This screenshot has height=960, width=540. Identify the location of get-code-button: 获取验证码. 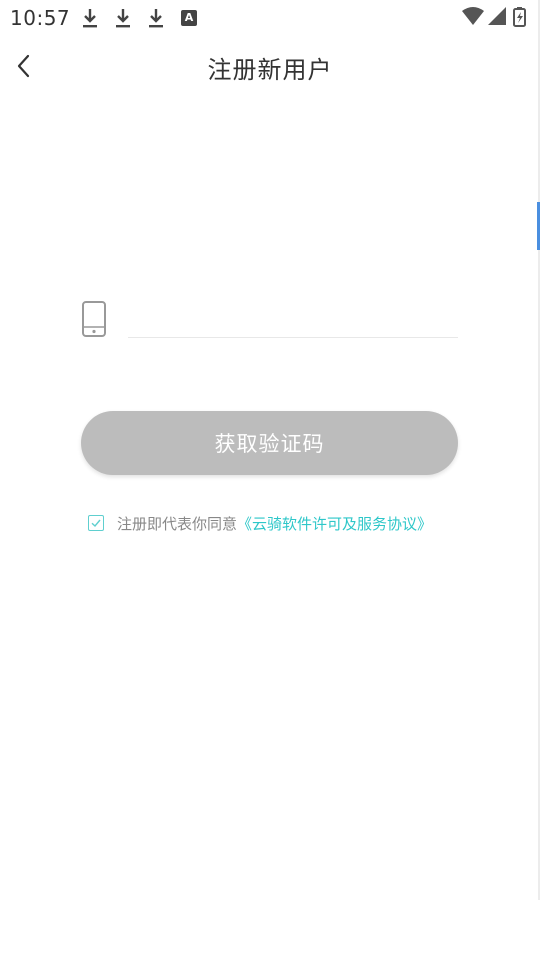
(269, 443).